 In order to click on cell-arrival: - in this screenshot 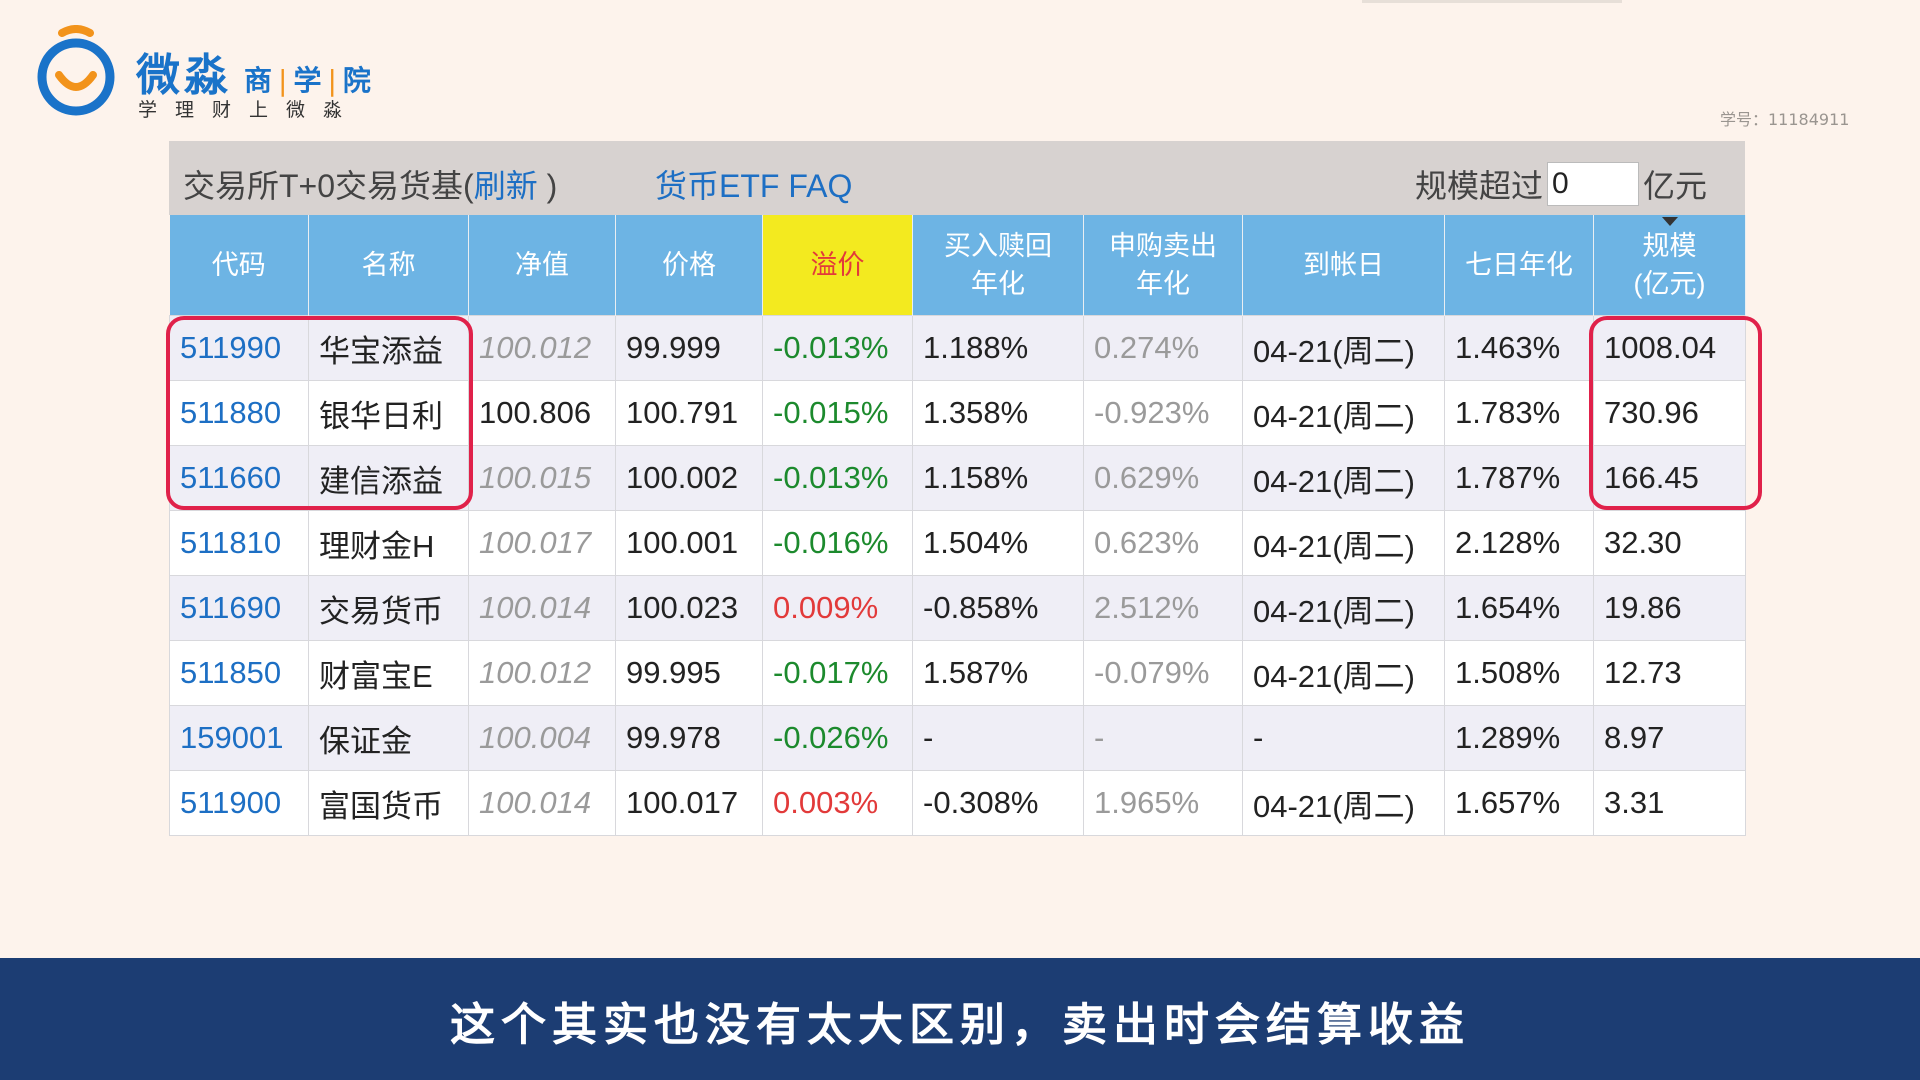, I will do `click(1343, 738)`.